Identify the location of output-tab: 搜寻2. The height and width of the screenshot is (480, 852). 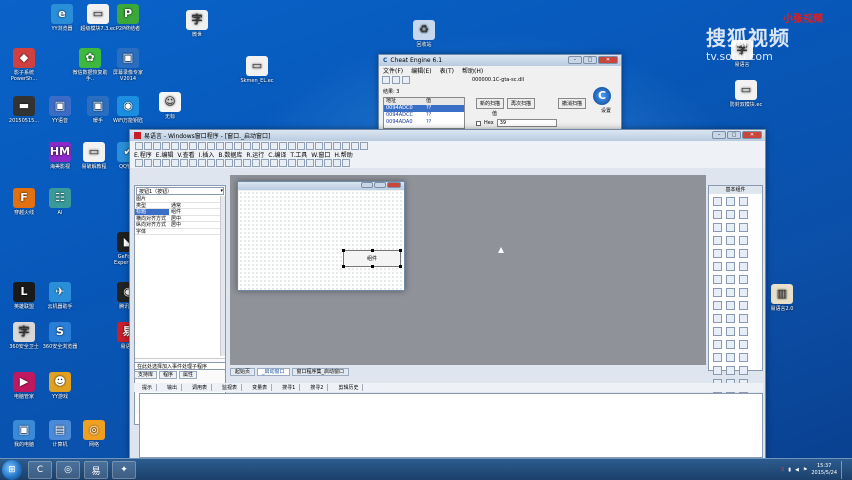
(317, 387).